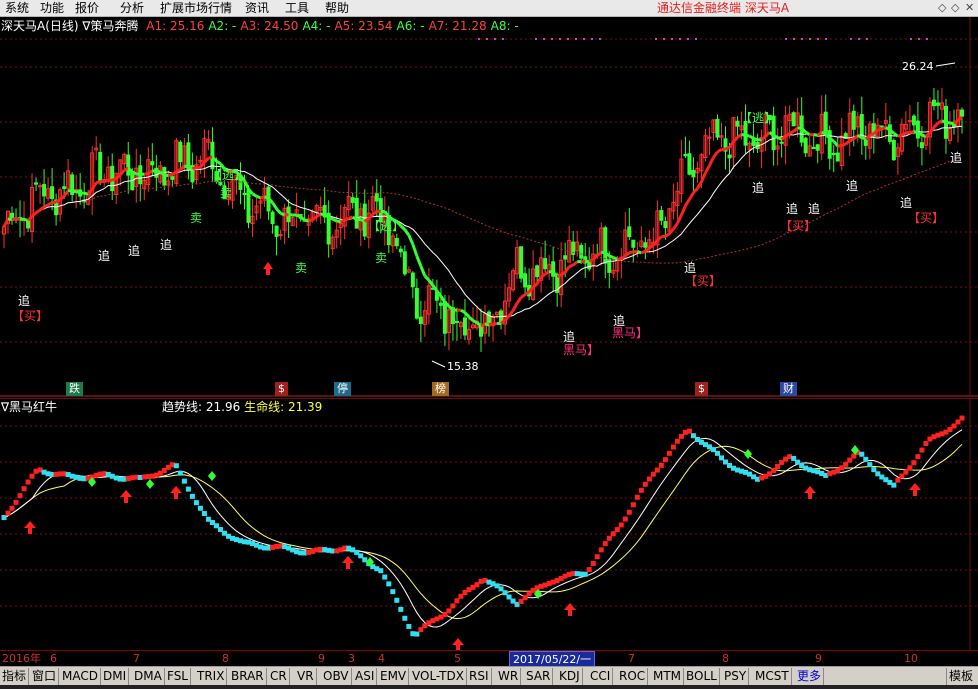 Image resolution: width=978 pixels, height=689 pixels. I want to click on period-label: (日线), so click(62, 26).